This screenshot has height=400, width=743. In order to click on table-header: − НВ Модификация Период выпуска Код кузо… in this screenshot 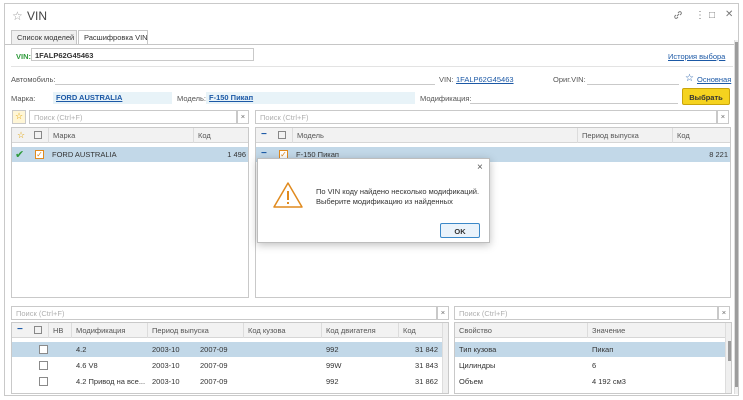, I will do `click(230, 330)`.